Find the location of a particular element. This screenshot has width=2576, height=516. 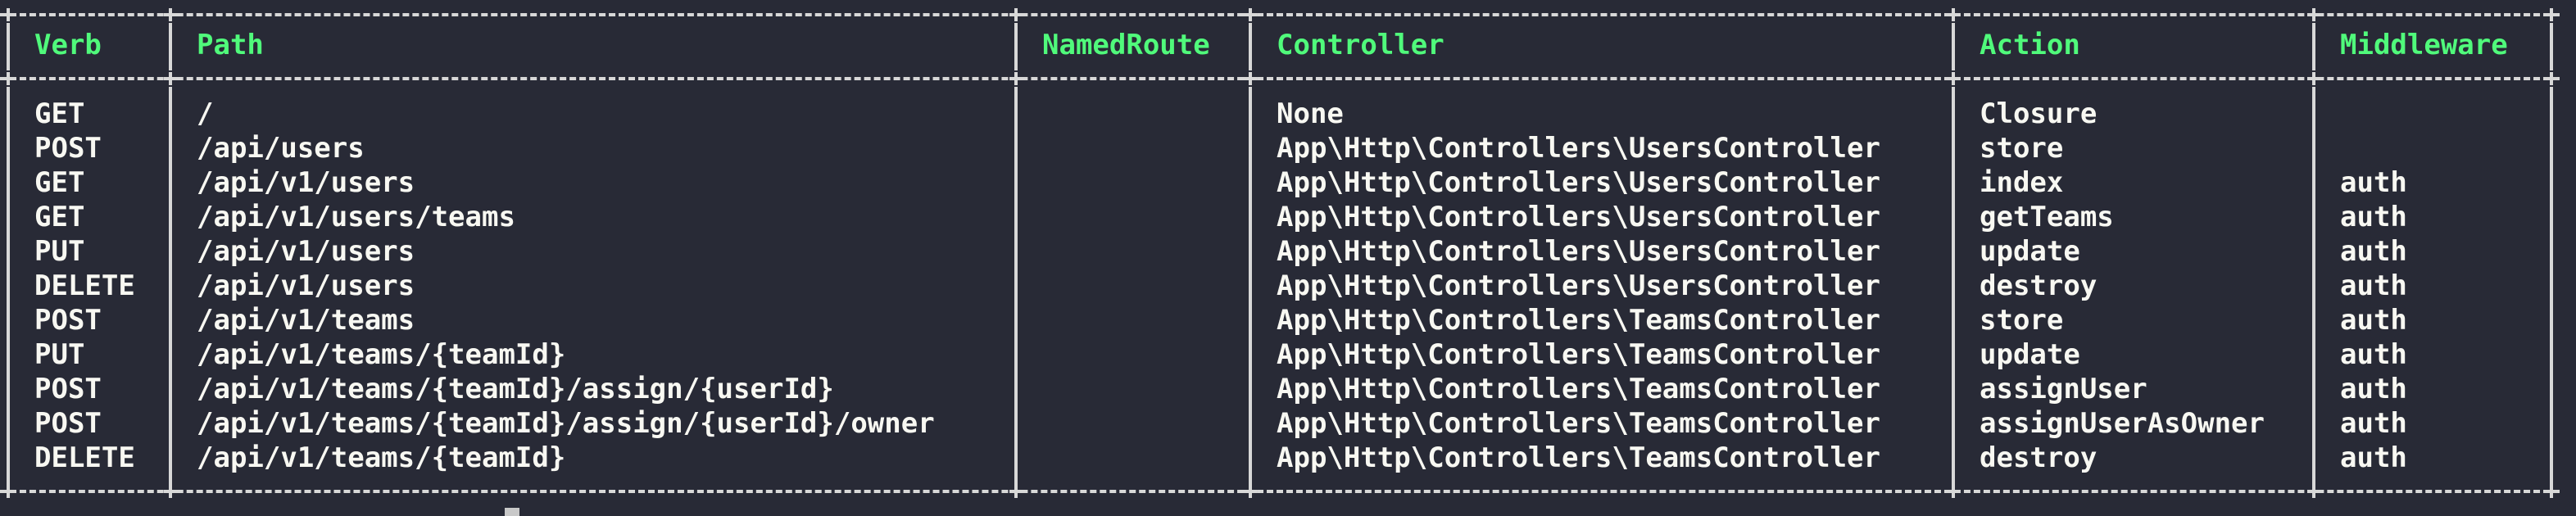

column-header-middleware: Middleware is located at coordinates (2424, 45).